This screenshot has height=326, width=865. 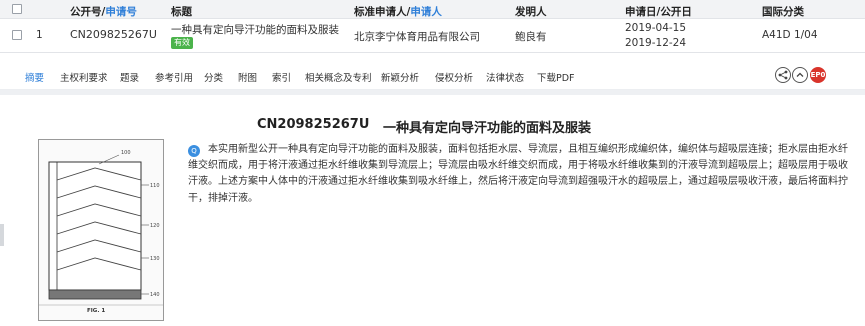 I want to click on table-header: 公开号/申请号 标题 标准申请人/申请人 发明人 申请日/公开日 国际分类, so click(x=432, y=9).